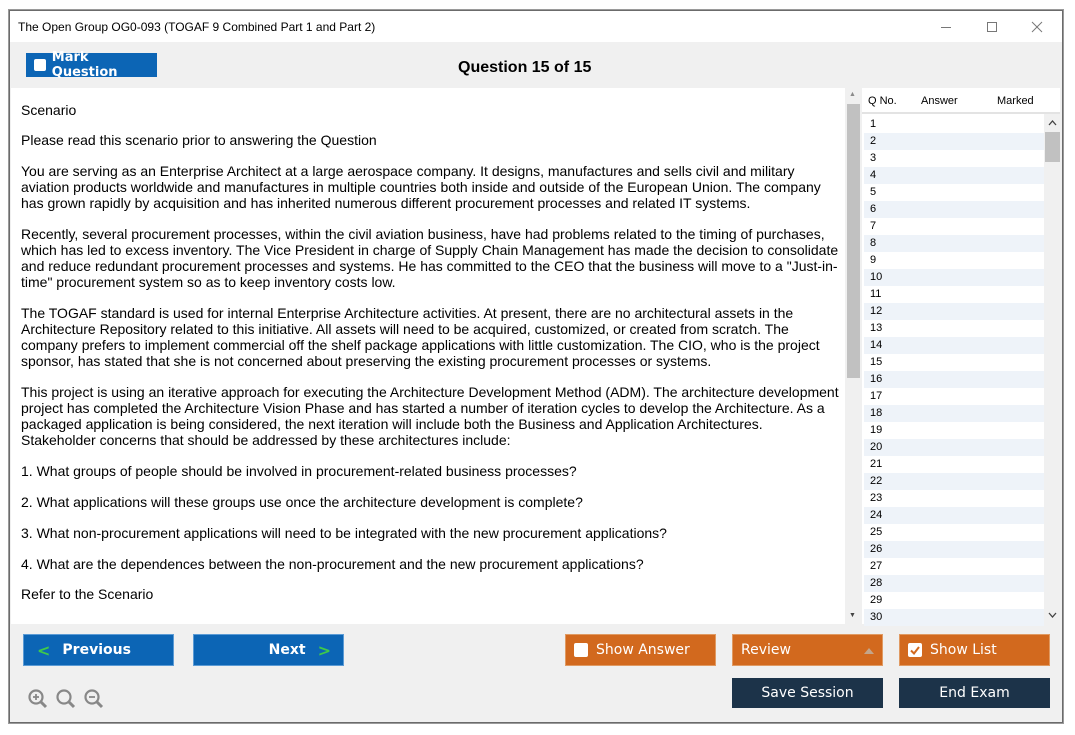 This screenshot has height=735, width=1075. Describe the element at coordinates (954, 311) in the screenshot. I see `question-list-row: 12` at that location.